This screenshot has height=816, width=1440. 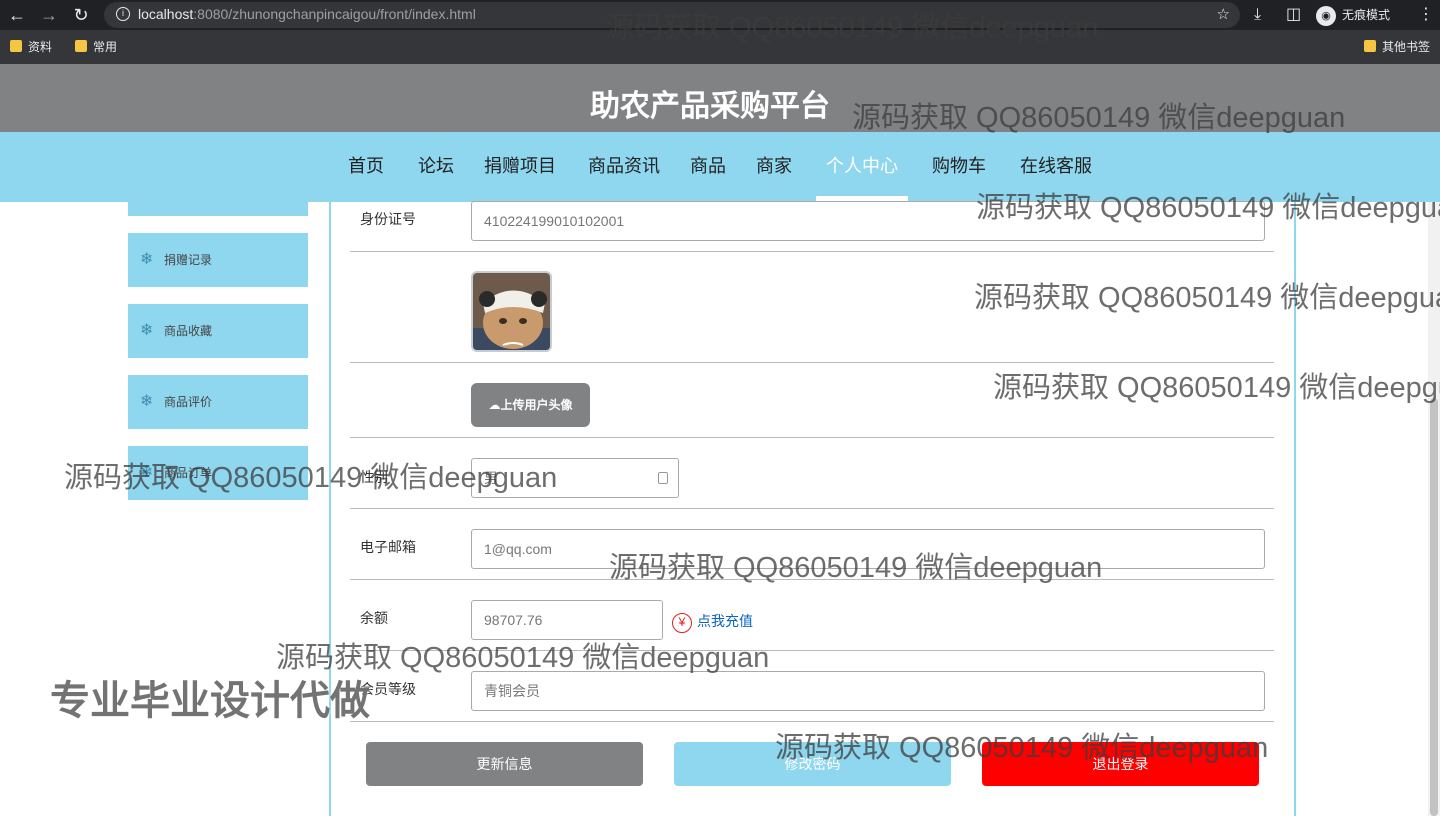 I want to click on bookmark-label: 其他书签, so click(x=1406, y=47).